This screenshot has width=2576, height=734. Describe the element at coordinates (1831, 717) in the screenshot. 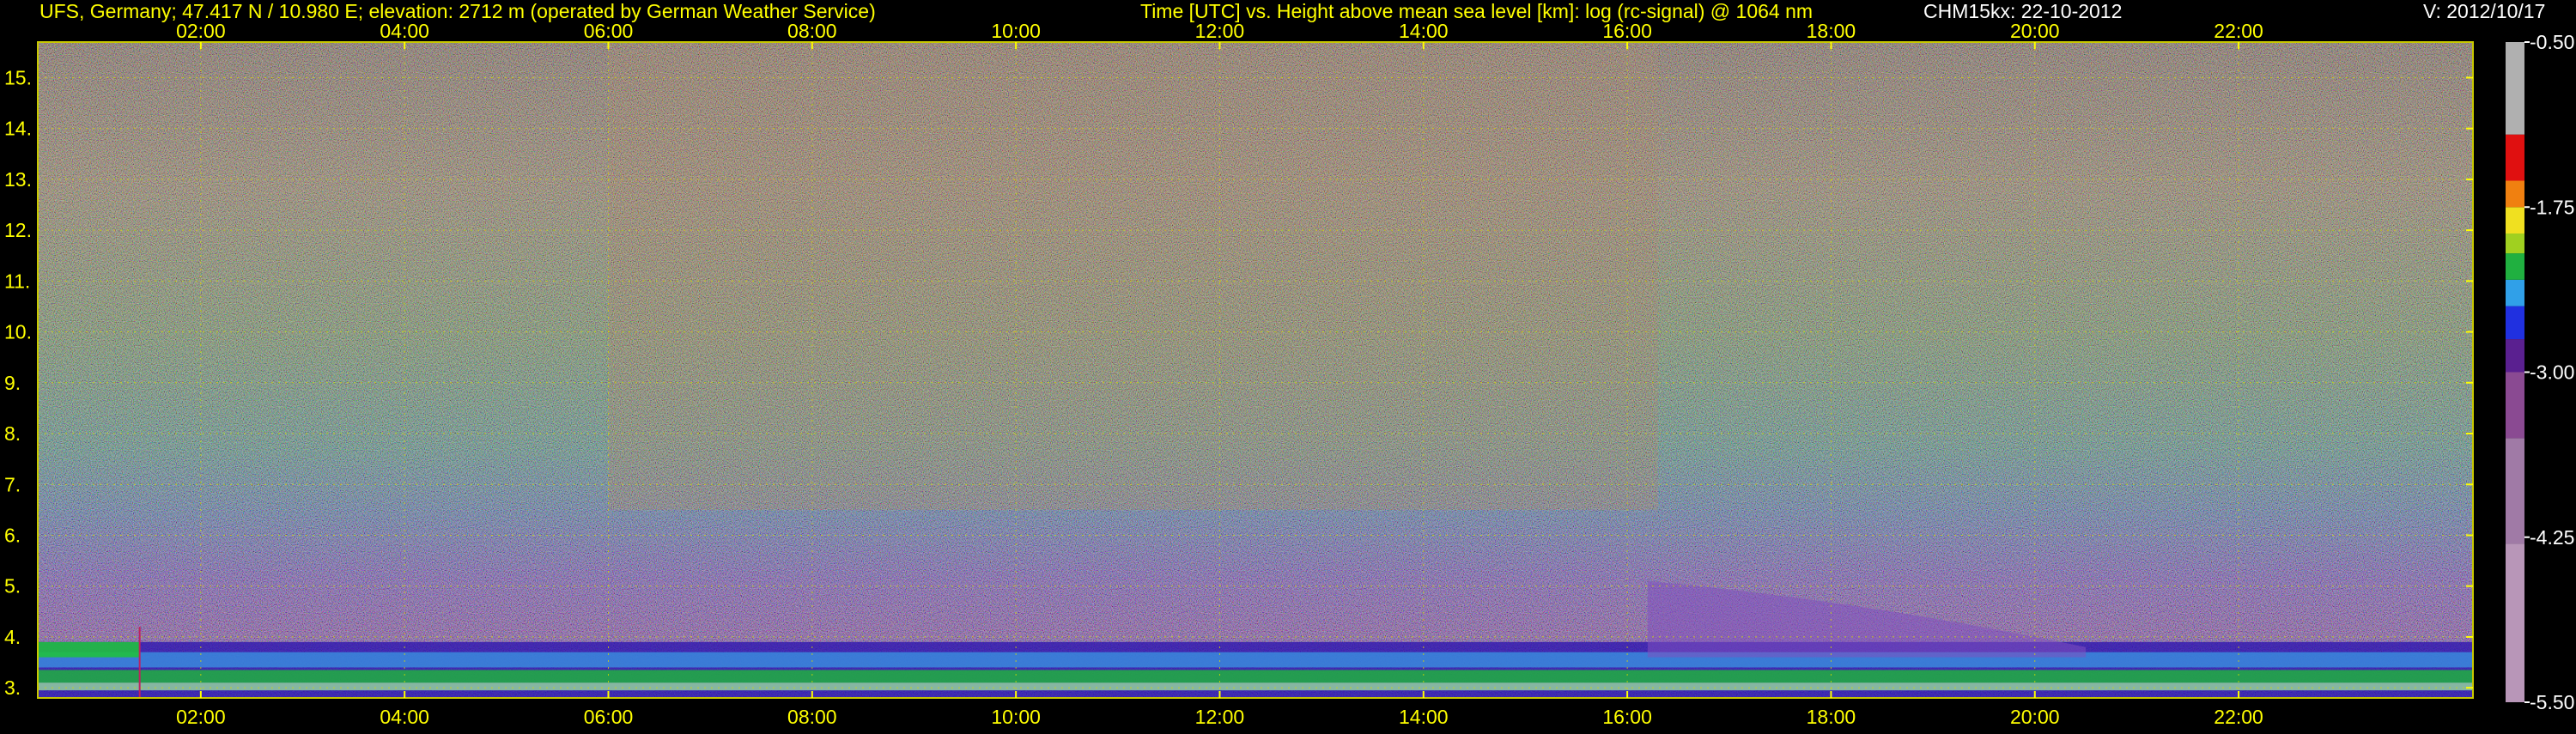

I see `x-tick-label-bottom: 18:00` at that location.